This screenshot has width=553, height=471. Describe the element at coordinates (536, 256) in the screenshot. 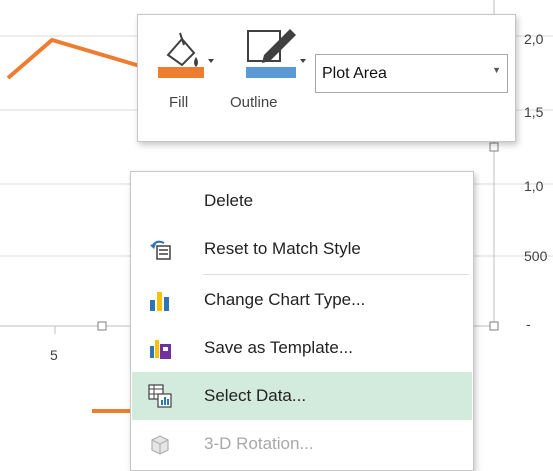

I see `axis-label-500: 500` at that location.